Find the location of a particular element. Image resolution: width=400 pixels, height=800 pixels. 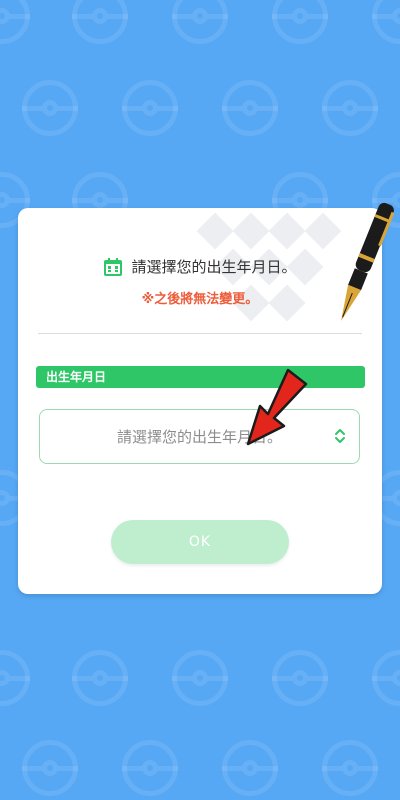

red-arrow-icon is located at coordinates (277, 407).